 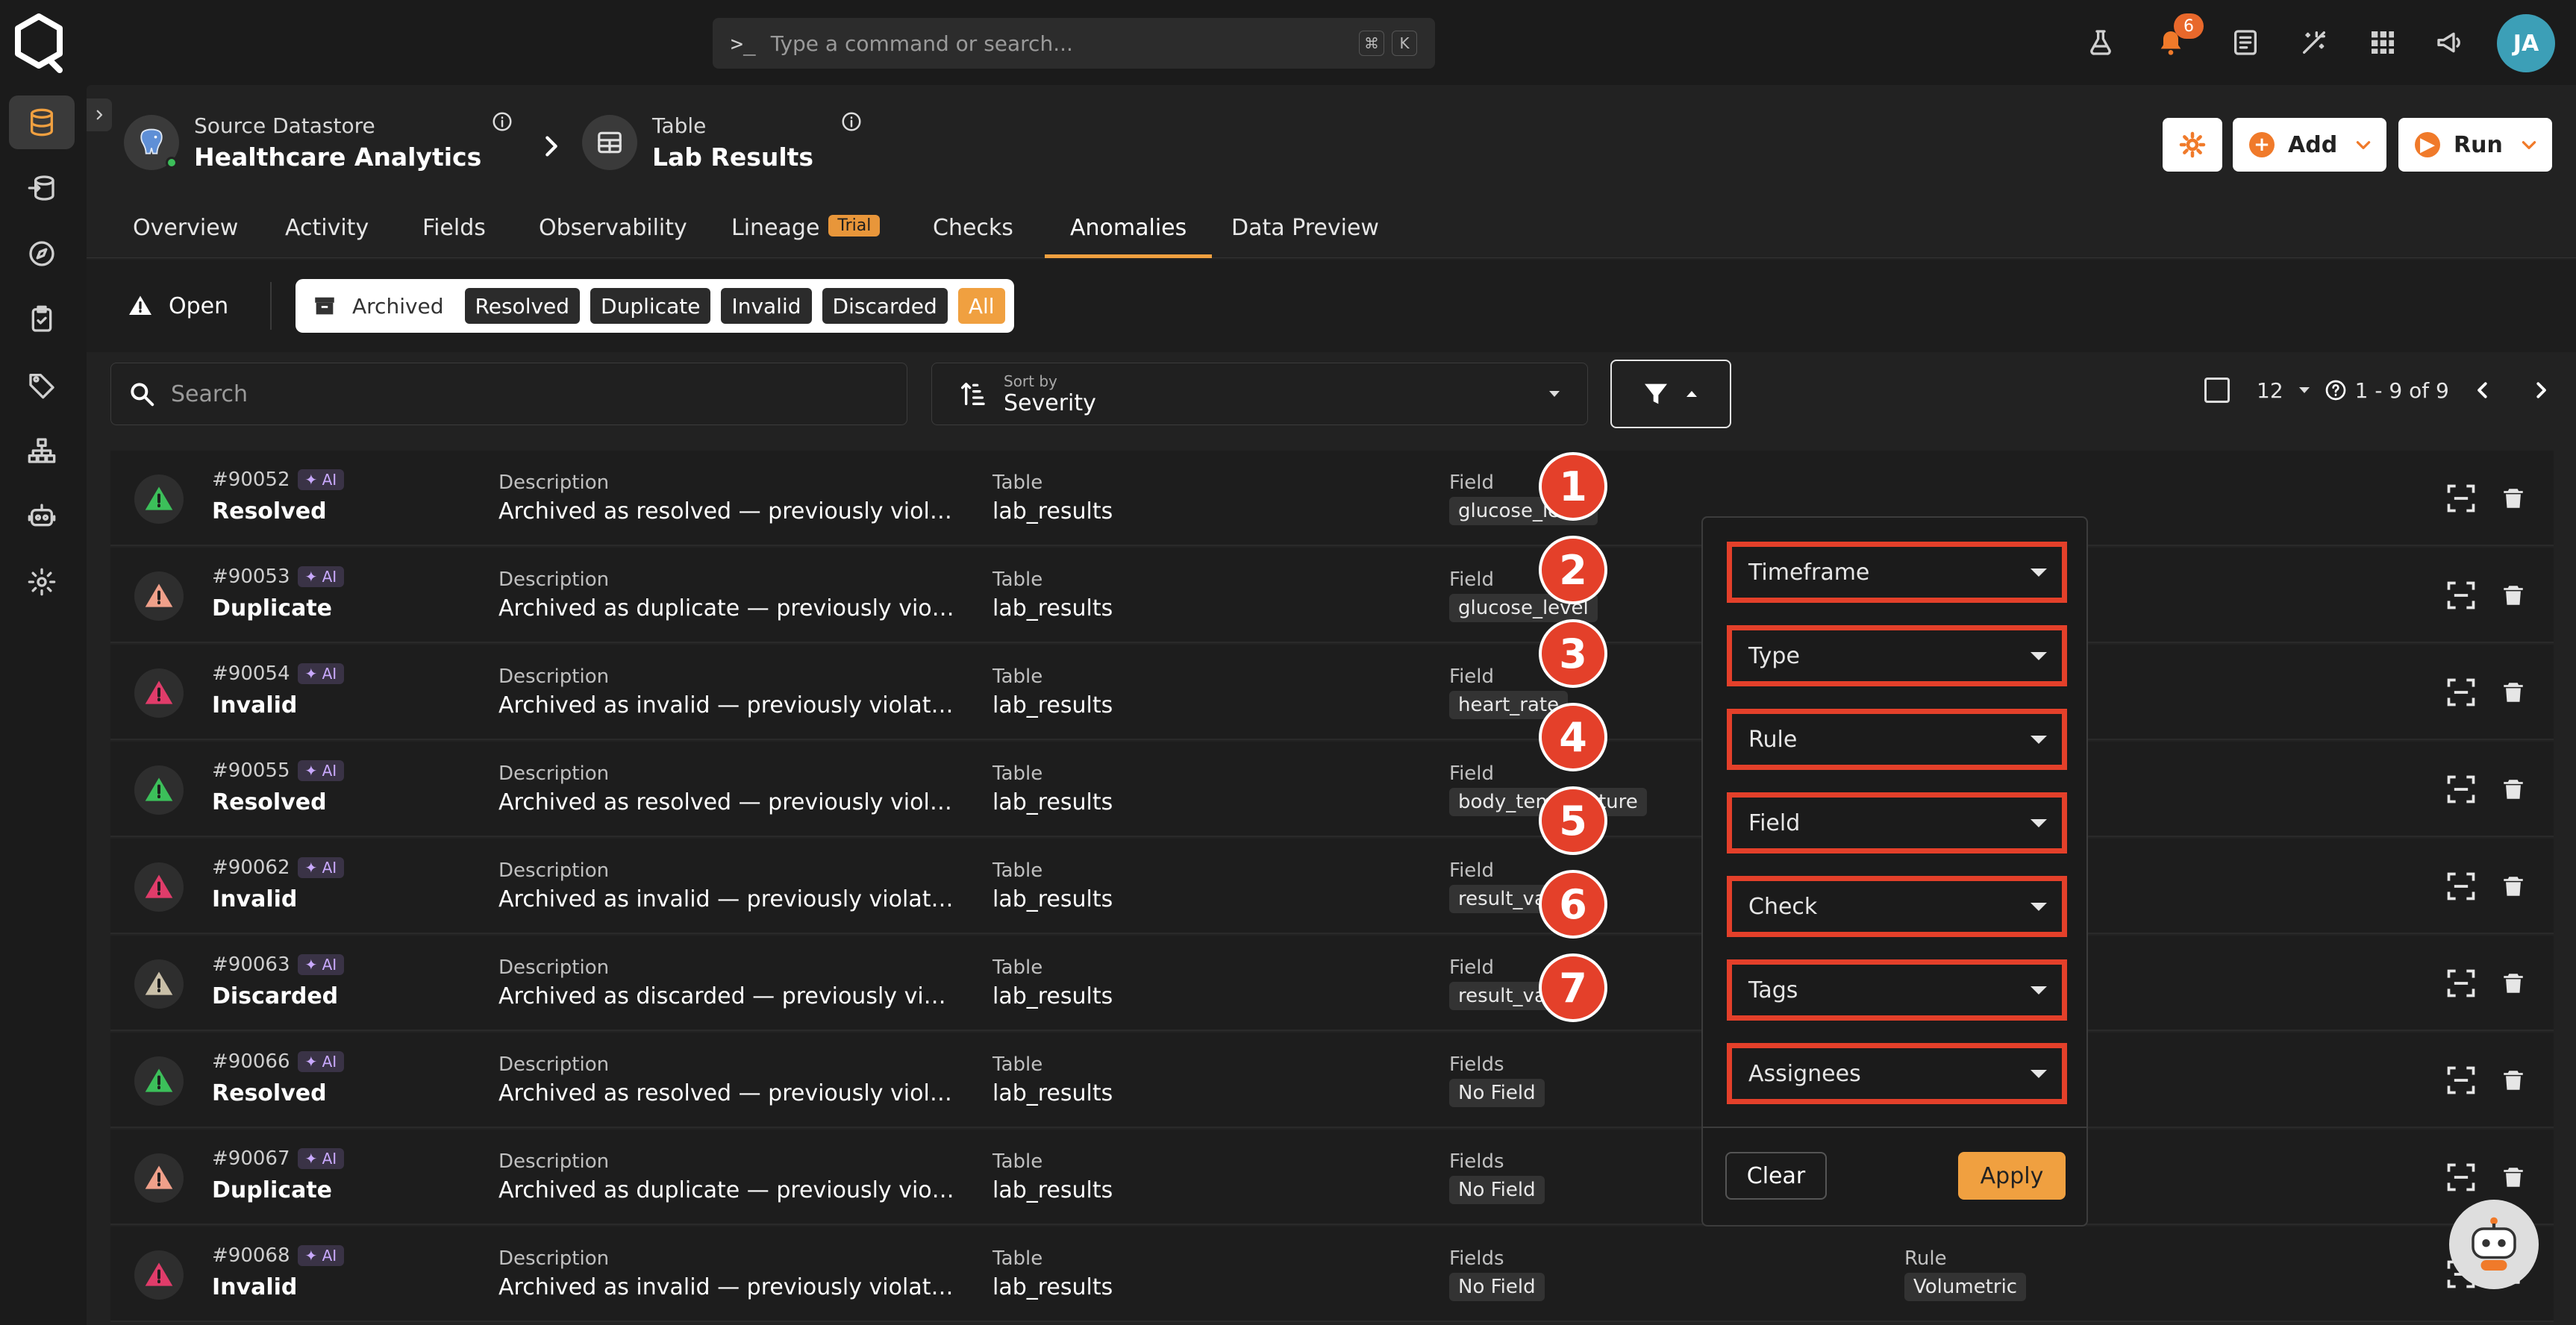 What do you see at coordinates (981, 306) in the screenshot?
I see `chip-all: All` at bounding box center [981, 306].